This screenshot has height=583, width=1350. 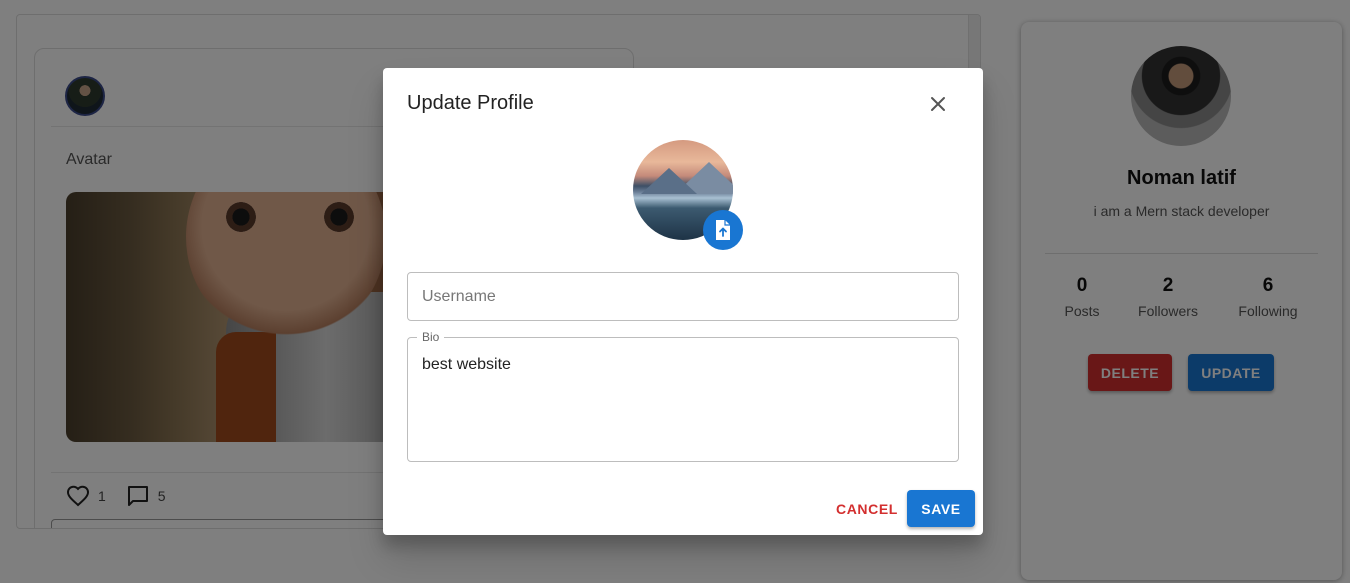 I want to click on username-field, so click(x=683, y=296).